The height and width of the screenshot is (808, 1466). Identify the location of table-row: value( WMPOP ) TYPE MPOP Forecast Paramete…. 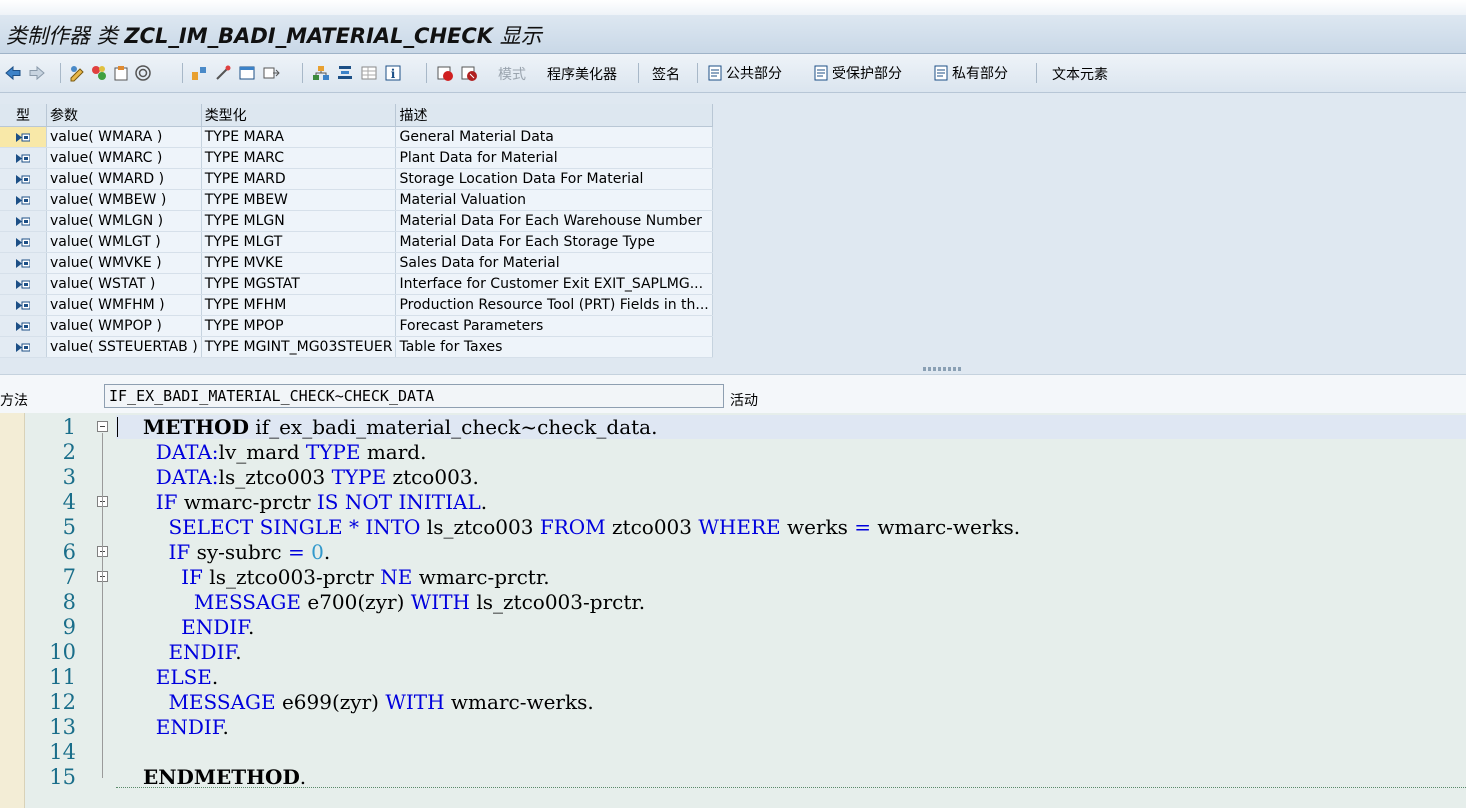
(356, 326).